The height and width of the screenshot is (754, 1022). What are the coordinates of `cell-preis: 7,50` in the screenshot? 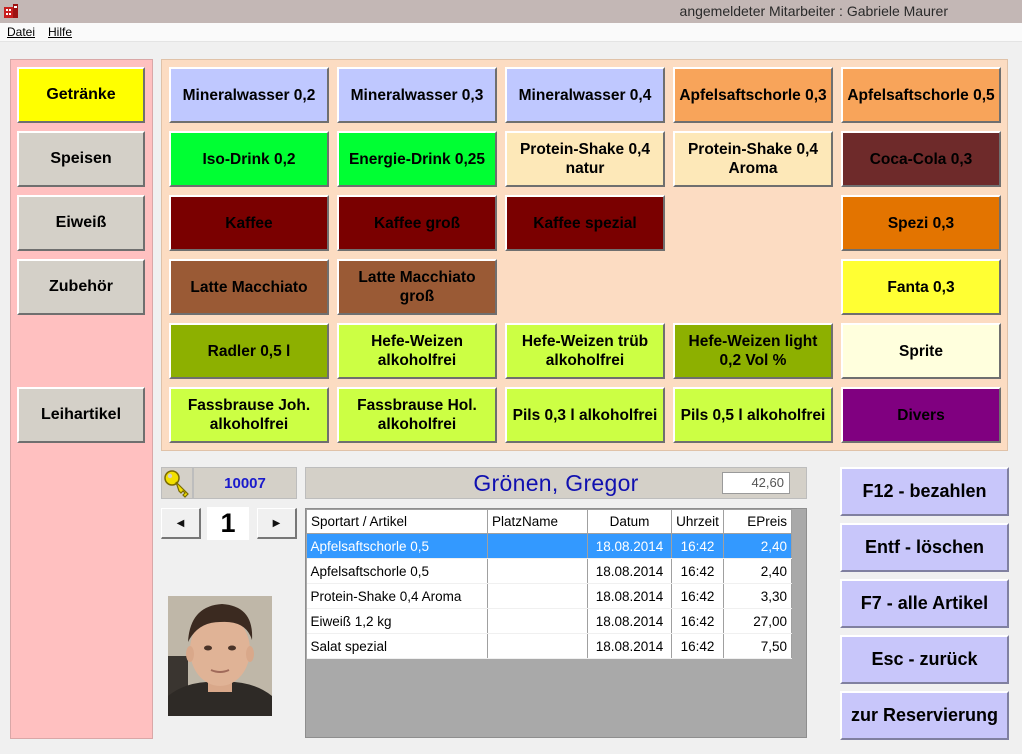 It's located at (757, 646).